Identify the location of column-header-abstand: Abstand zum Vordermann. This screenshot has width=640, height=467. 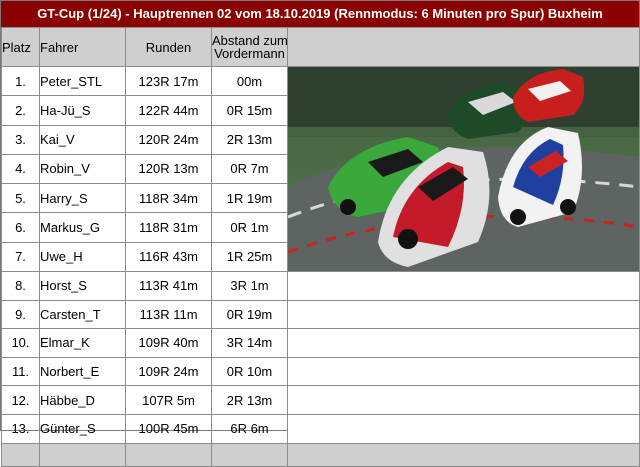
(249, 47).